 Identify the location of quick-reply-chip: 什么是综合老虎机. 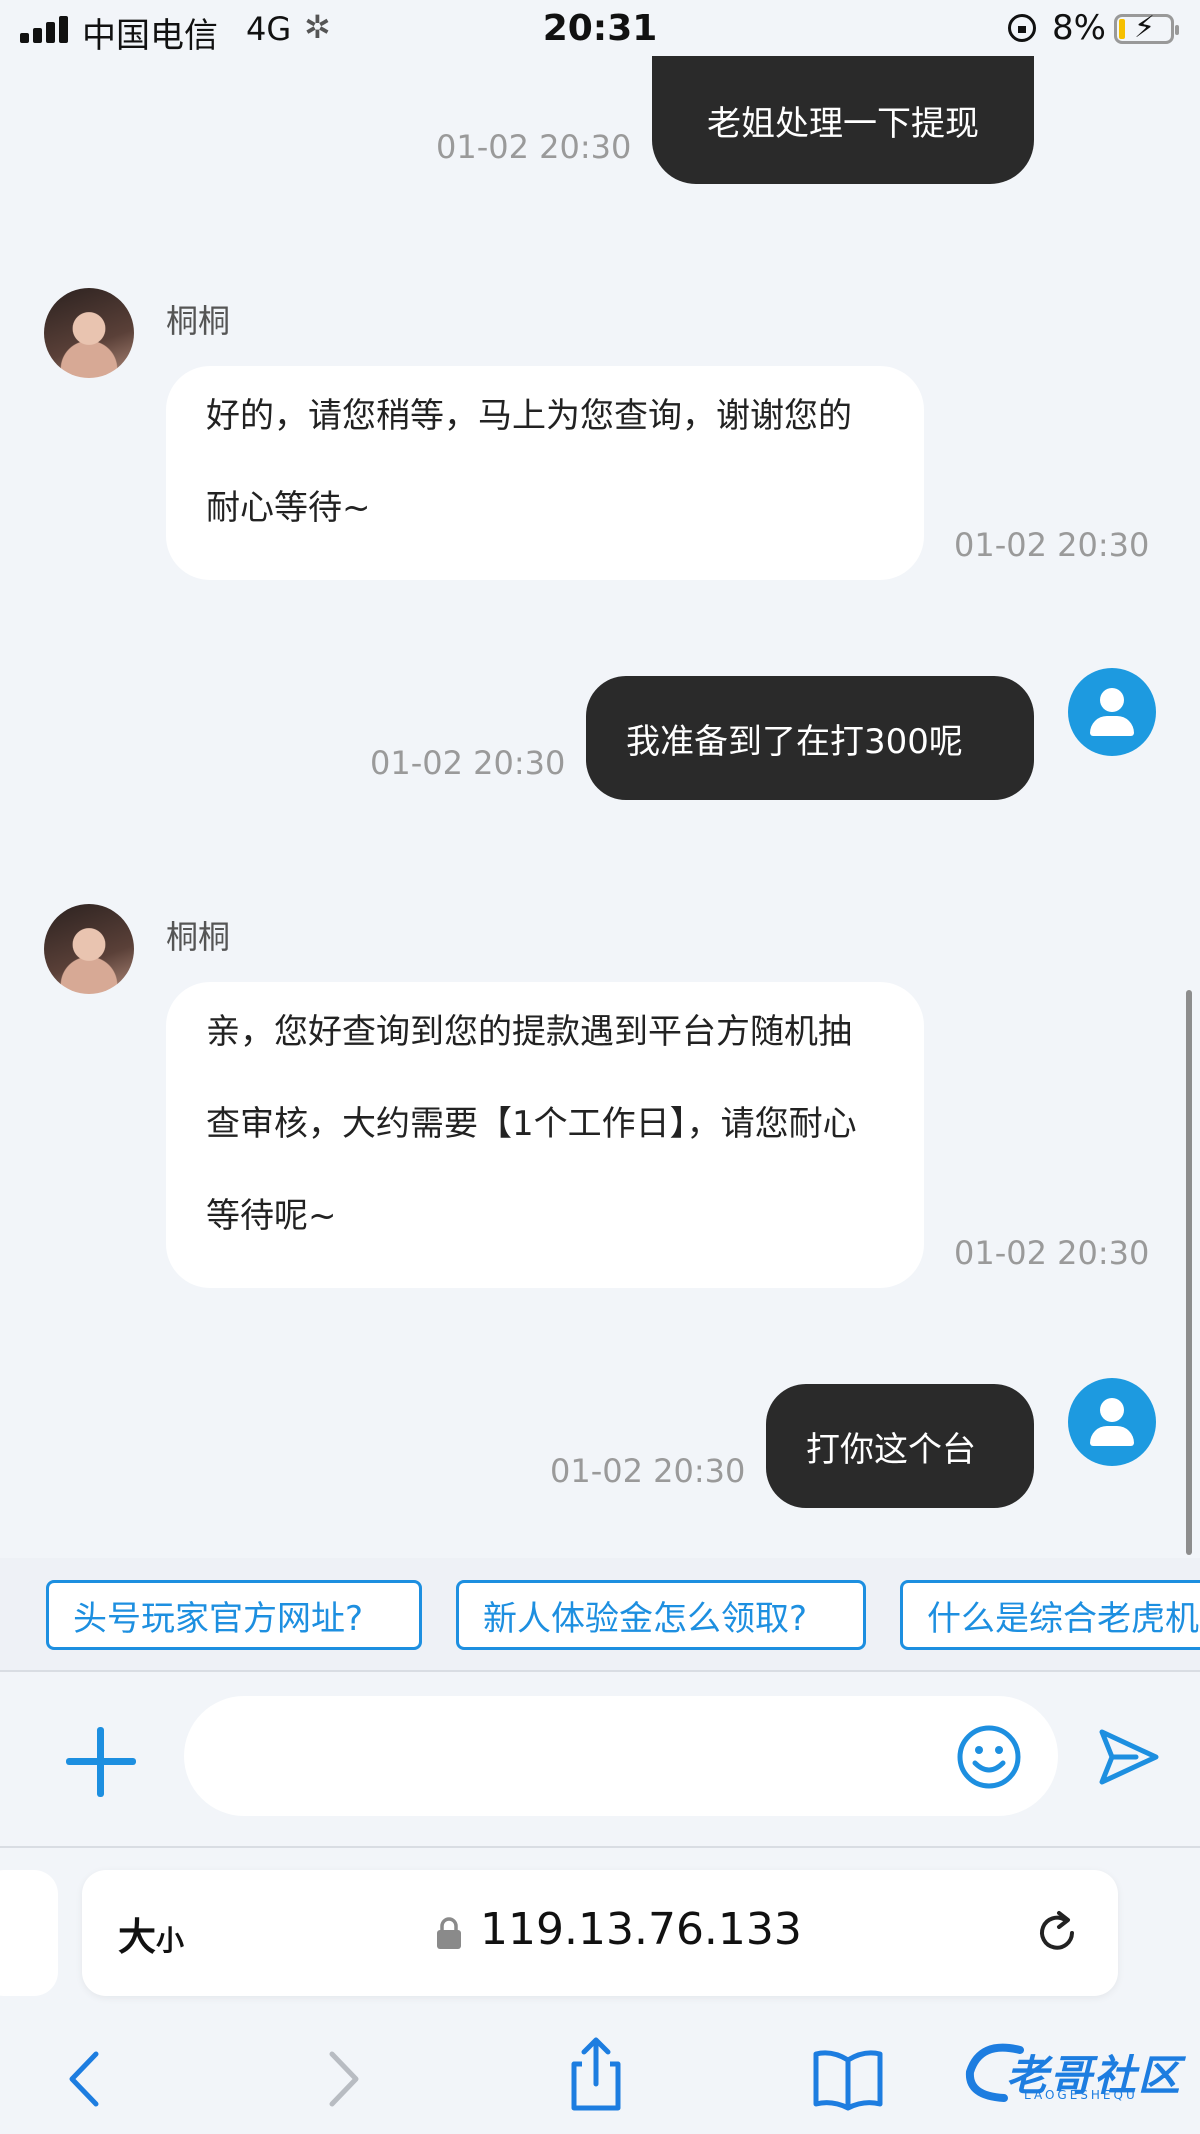
(1050, 1615).